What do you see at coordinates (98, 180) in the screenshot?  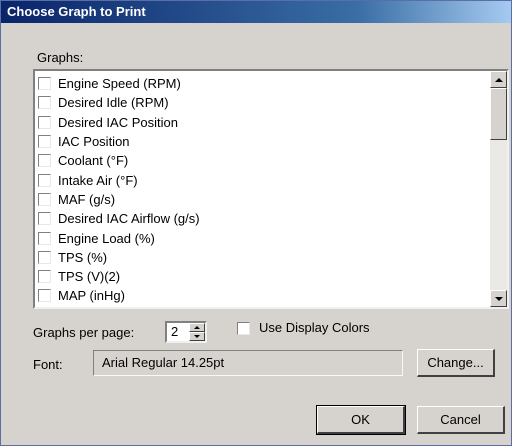 I see `graph-item-label: Intake Air (°F)` at bounding box center [98, 180].